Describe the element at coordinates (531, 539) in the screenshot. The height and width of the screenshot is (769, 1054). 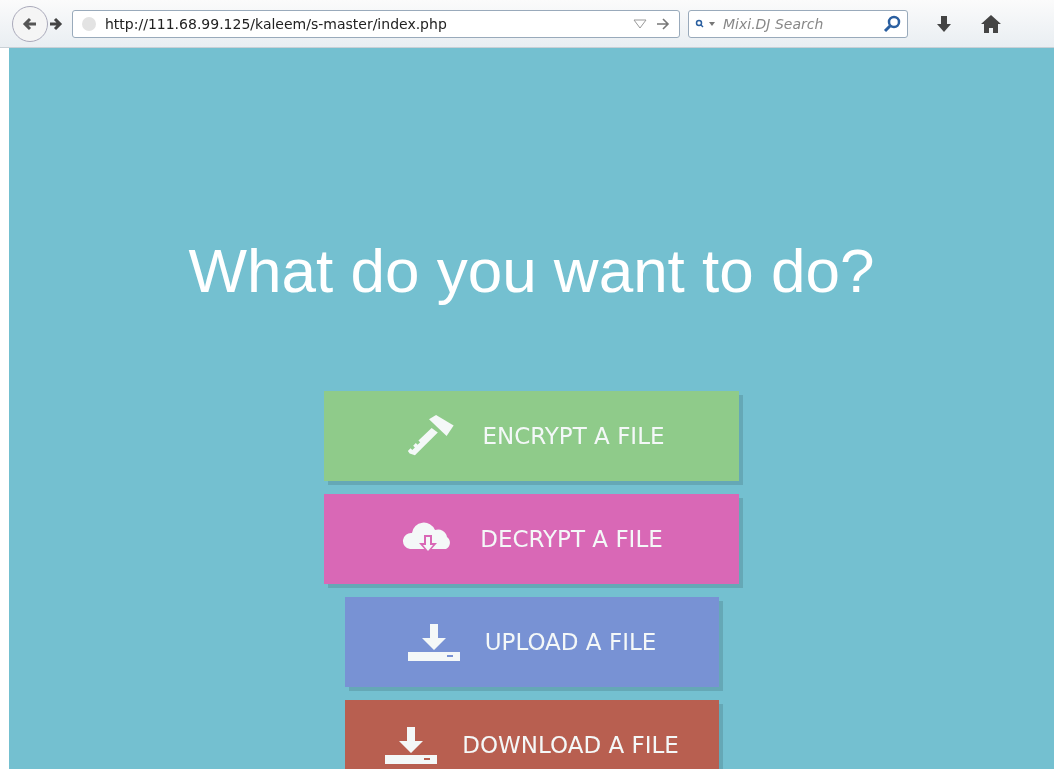
I see `action-button: DECRYPT A FILE` at that location.